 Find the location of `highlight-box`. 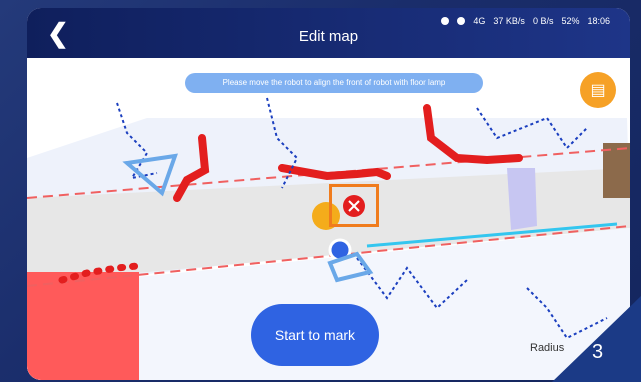

highlight-box is located at coordinates (354, 205).